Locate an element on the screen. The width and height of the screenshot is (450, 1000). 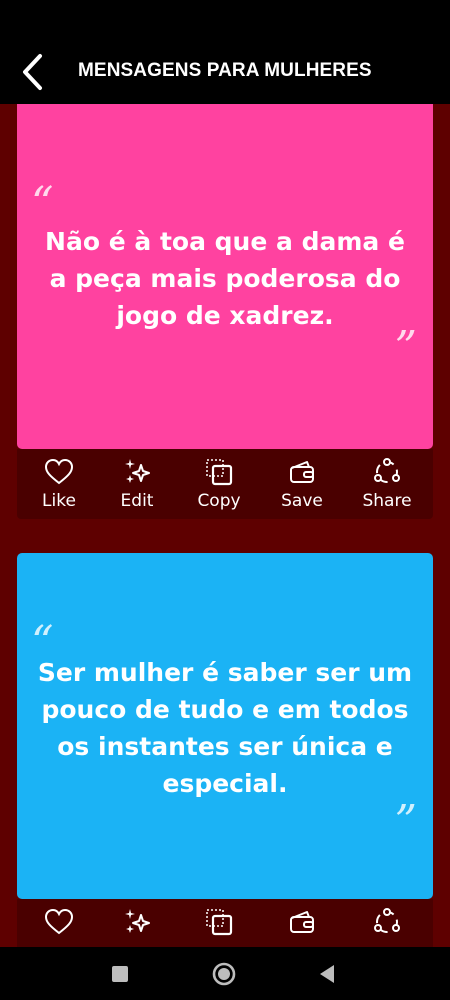
copy-button is located at coordinates (219, 923).